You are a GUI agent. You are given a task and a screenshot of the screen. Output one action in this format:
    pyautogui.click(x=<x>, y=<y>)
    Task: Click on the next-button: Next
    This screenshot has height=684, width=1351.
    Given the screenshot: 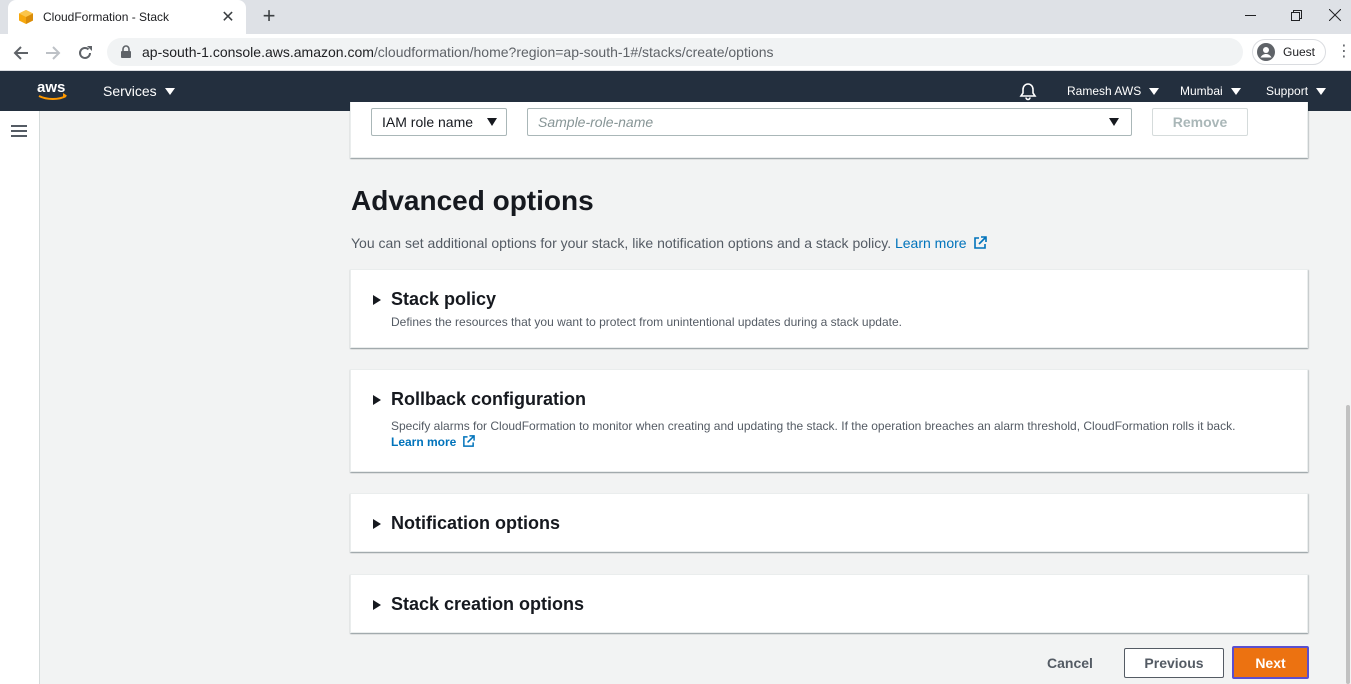 What is the action you would take?
    pyautogui.click(x=1270, y=662)
    